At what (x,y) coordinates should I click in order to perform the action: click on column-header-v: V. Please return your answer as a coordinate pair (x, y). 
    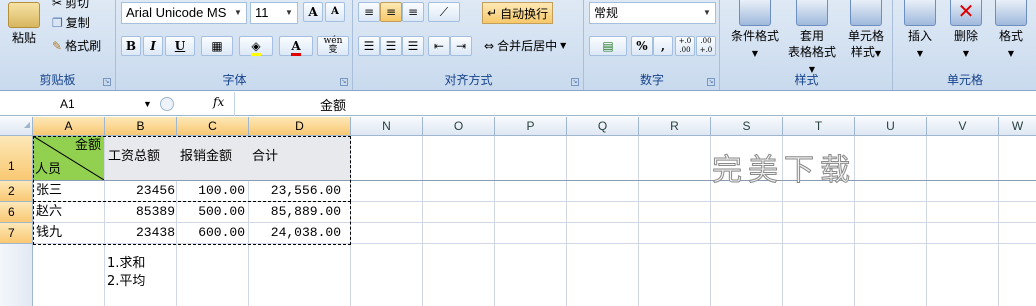
    Looking at the image, I should click on (963, 126).